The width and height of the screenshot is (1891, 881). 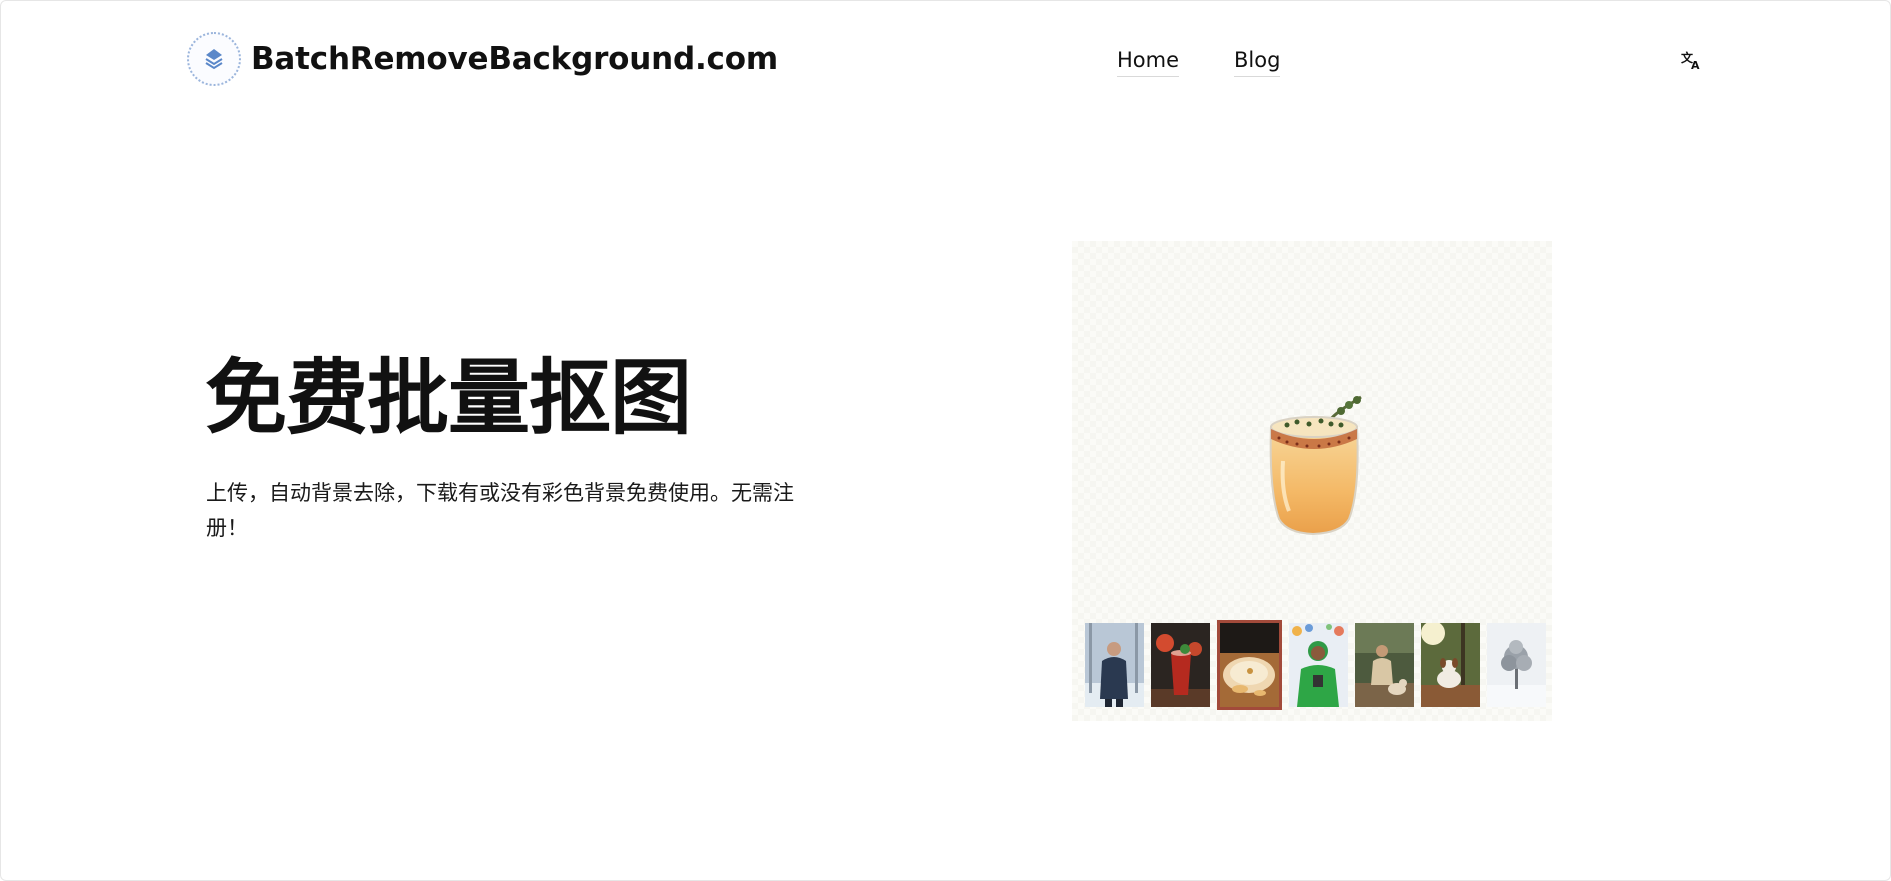 I want to click on svg-text: A, so click(x=1695, y=64).